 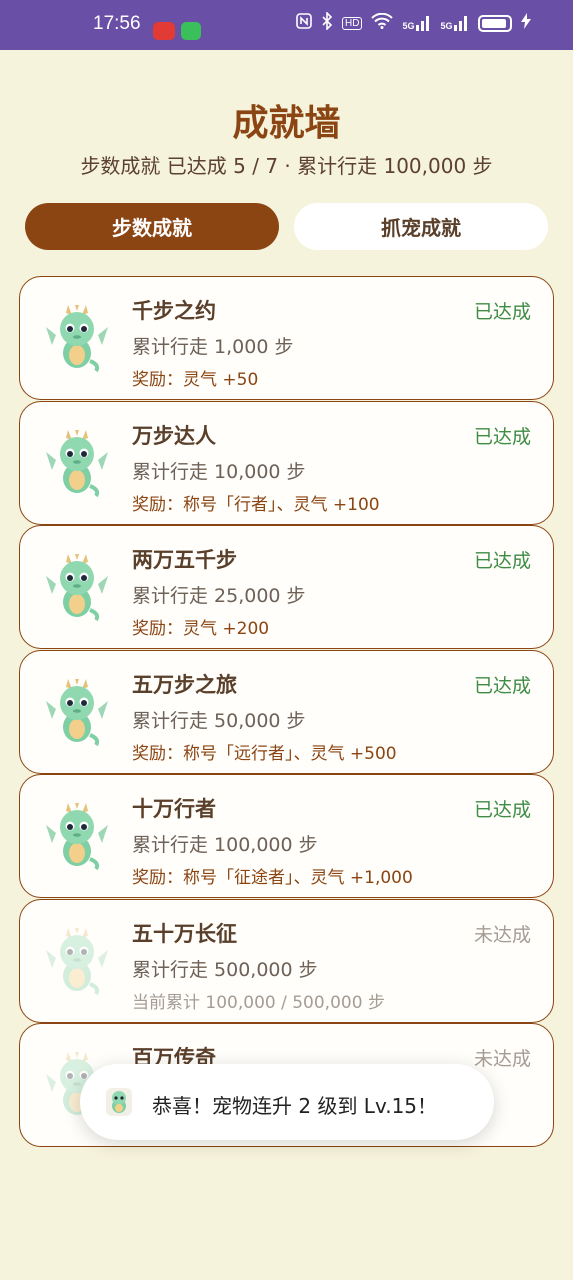 I want to click on achievement-reward: 奖励：灵气 +200, so click(x=201, y=629).